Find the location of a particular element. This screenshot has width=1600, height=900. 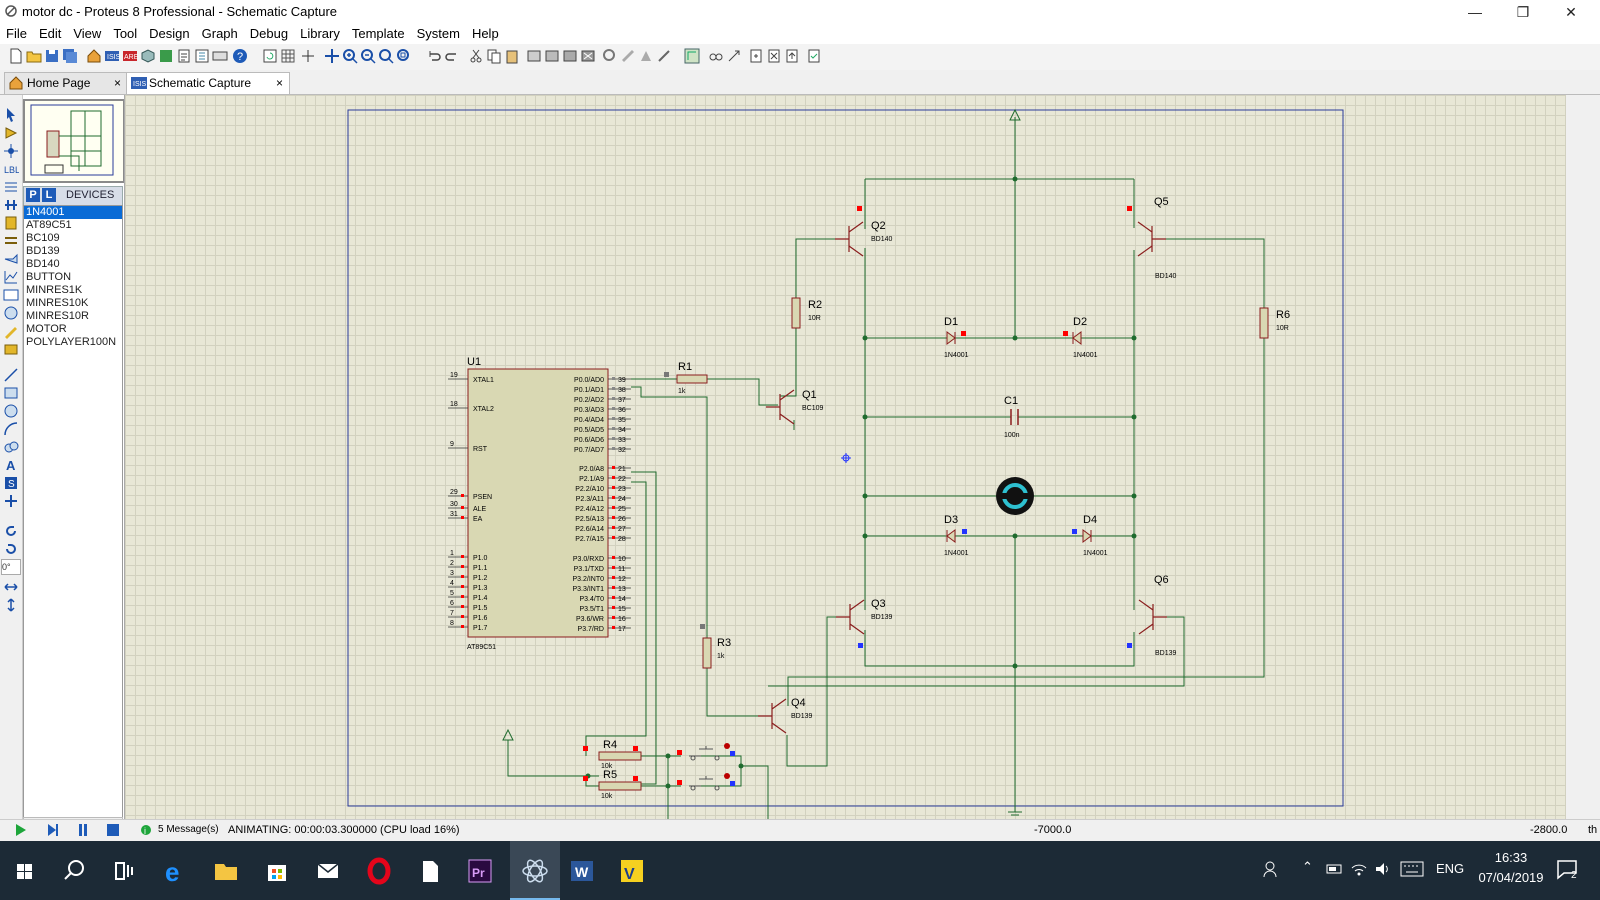

menu-system: System is located at coordinates (438, 32).